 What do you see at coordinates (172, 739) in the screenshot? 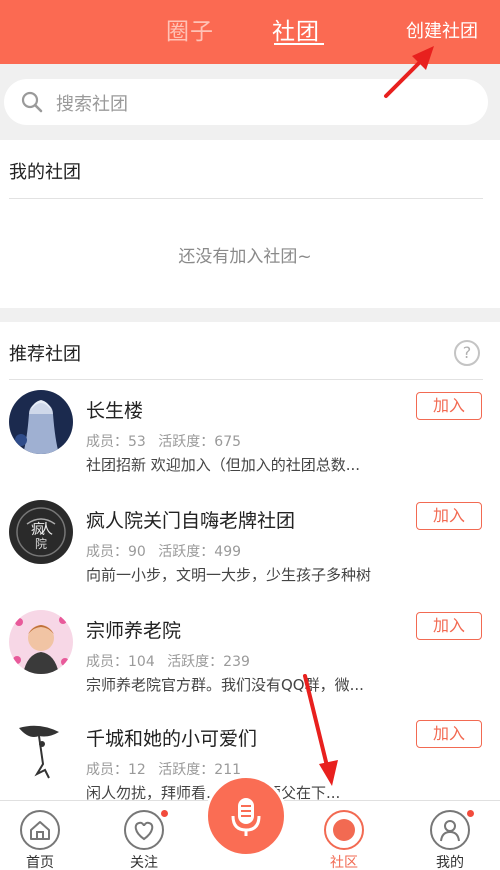
I see `club-name: 千城和她的小可爱们` at bounding box center [172, 739].